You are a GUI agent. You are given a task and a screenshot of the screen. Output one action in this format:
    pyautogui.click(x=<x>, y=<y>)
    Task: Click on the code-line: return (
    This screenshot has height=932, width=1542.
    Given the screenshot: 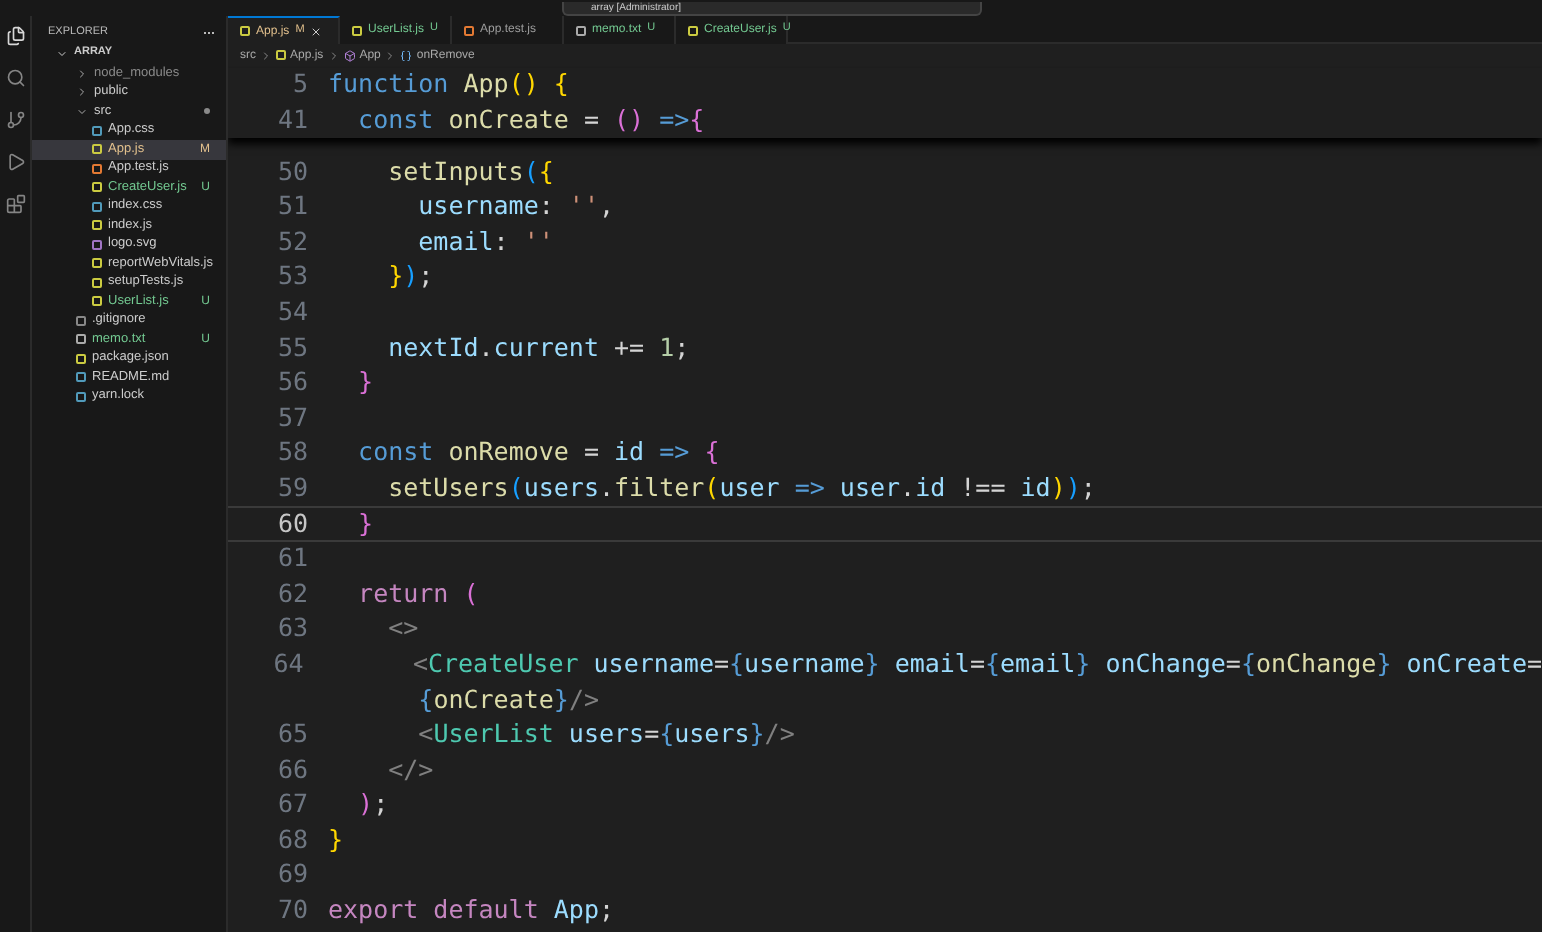 What is the action you would take?
    pyautogui.click(x=417, y=593)
    